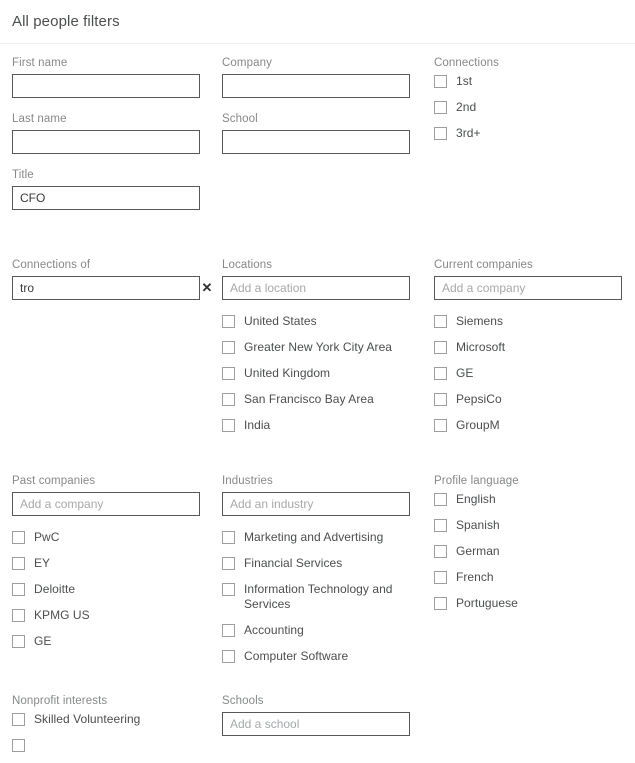  What do you see at coordinates (316, 86) in the screenshot?
I see `company-input` at bounding box center [316, 86].